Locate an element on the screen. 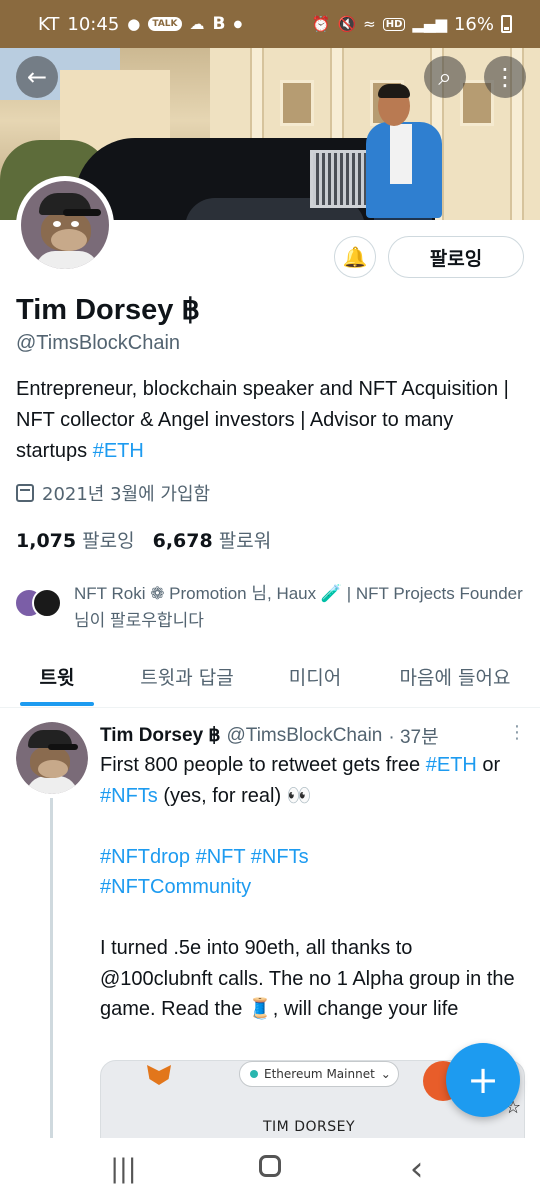  tweet-line1-or: or is located at coordinates (488, 765).